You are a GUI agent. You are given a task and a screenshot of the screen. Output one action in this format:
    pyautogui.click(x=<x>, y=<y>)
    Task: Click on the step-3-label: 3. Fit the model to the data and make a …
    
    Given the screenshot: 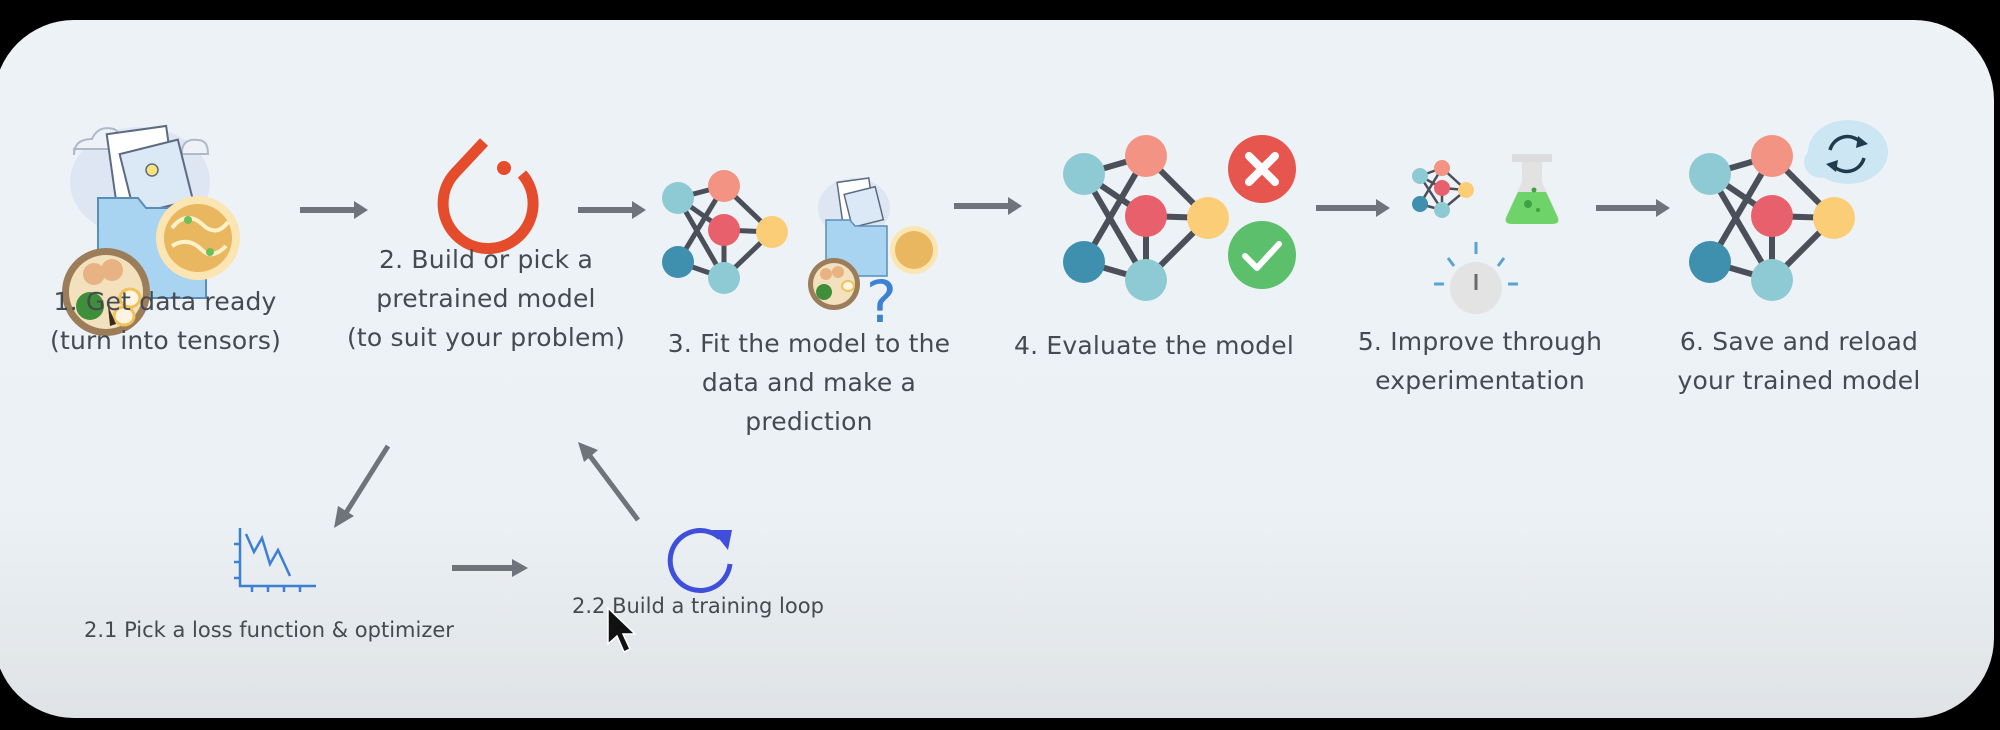 What is the action you would take?
    pyautogui.click(x=809, y=382)
    